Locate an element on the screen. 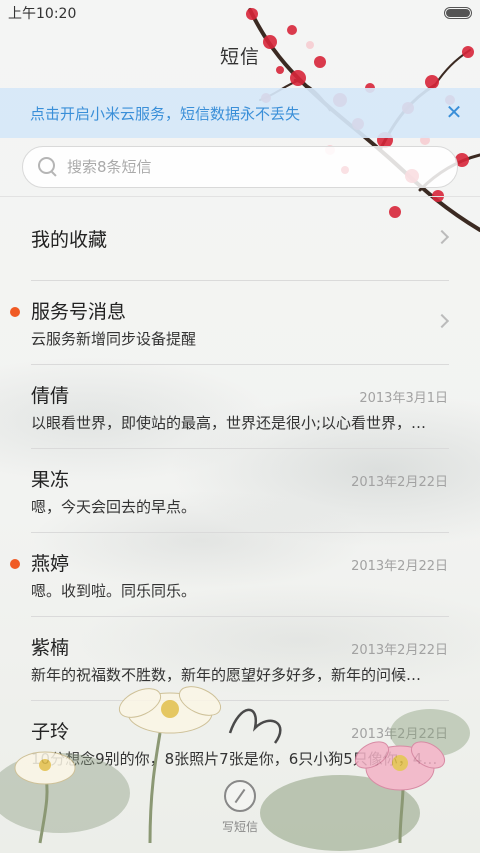 Image resolution: width=480 pixels, height=853 pixels. conversation-name: 我的收藏 is located at coordinates (69, 240).